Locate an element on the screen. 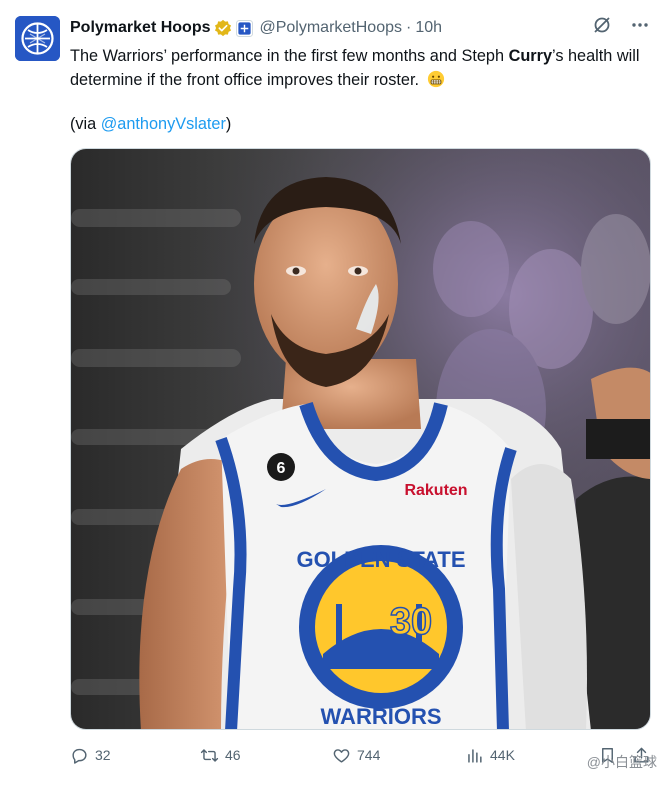 The width and height of the screenshot is (667, 786). jersey-sponsor-text: Rakuten is located at coordinates (435, 490).